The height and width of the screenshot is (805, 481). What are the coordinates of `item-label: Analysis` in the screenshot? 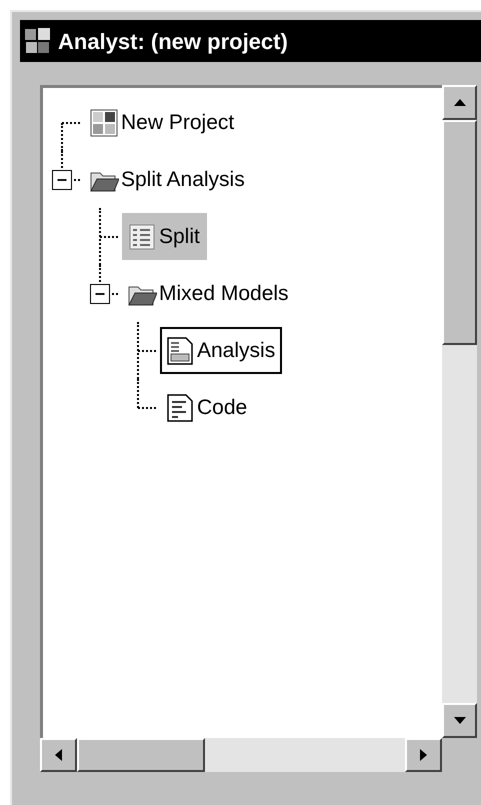 It's located at (236, 351).